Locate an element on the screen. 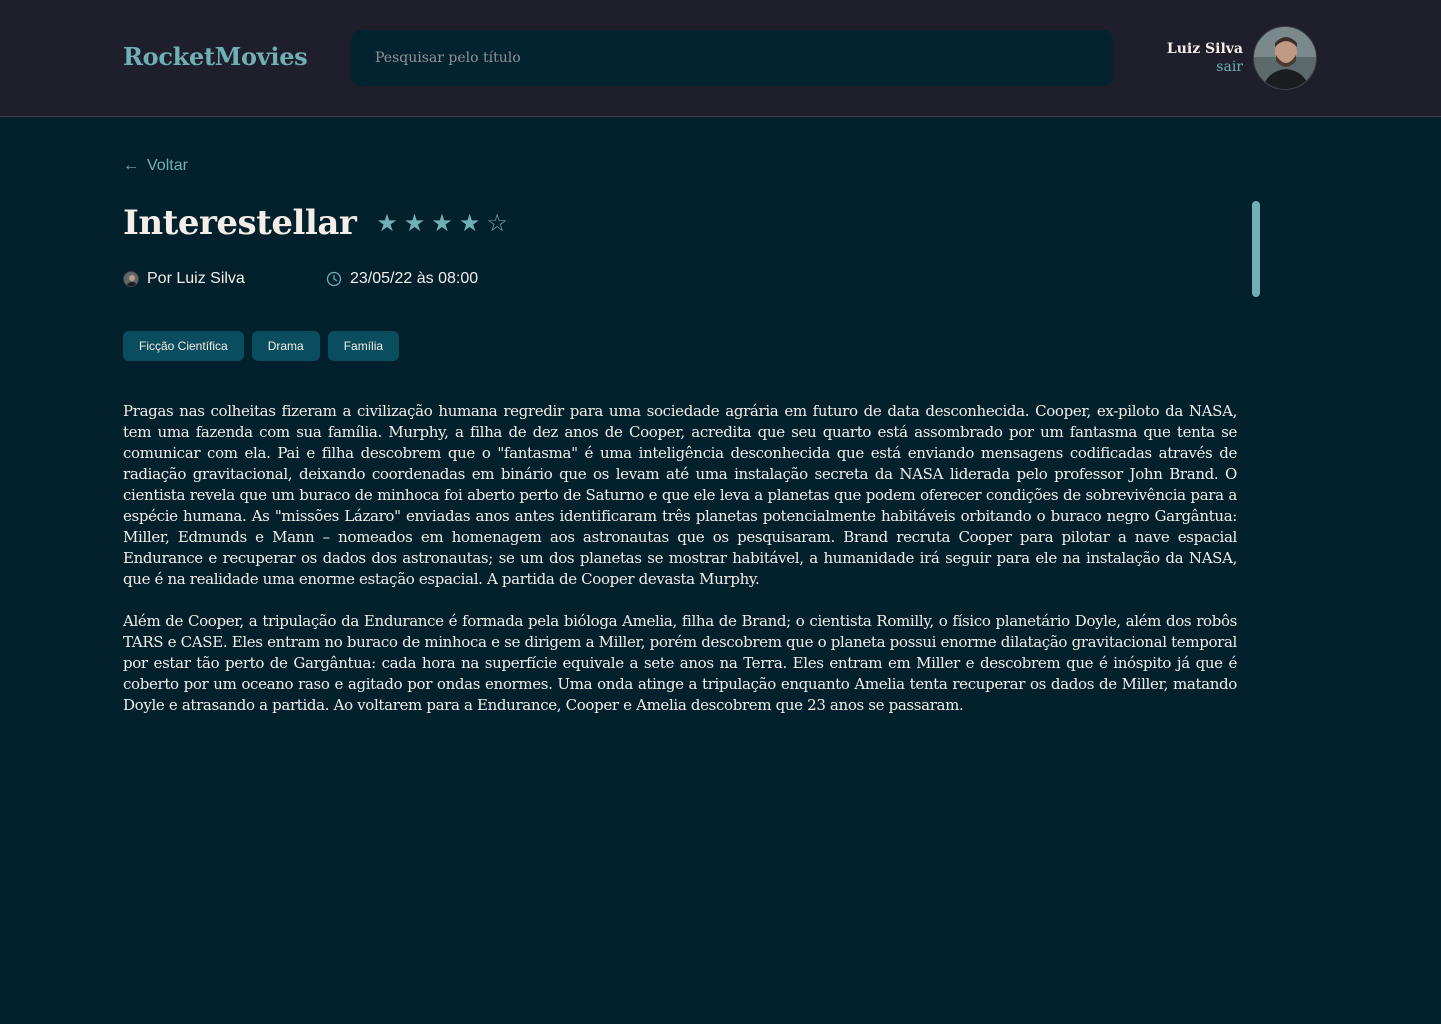 The width and height of the screenshot is (1441, 1024). profile-info: Luiz Silva sair is located at coordinates (1205, 58).